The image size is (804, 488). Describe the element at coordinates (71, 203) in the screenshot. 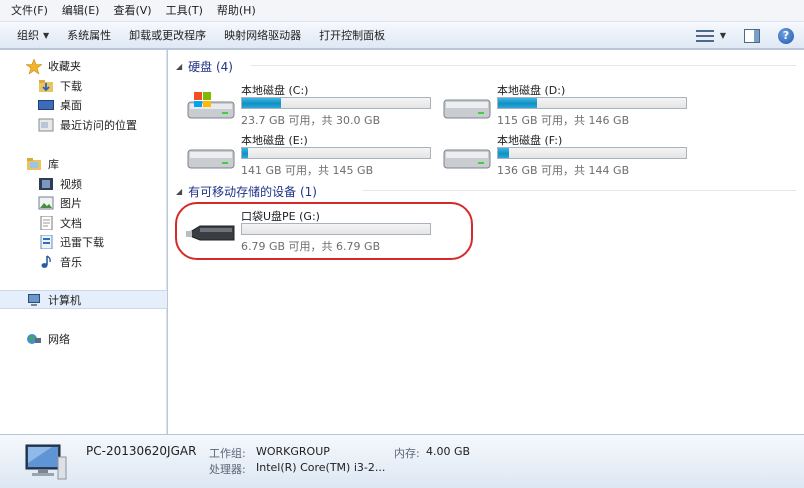

I see `nav-pictures-label: 图片` at that location.